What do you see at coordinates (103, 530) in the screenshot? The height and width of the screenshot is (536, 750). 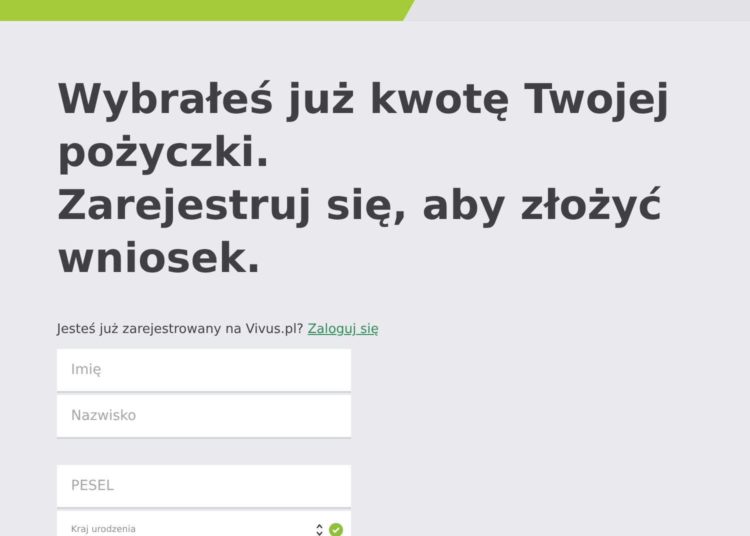 I see `field-label: Kraj urodzenia` at bounding box center [103, 530].